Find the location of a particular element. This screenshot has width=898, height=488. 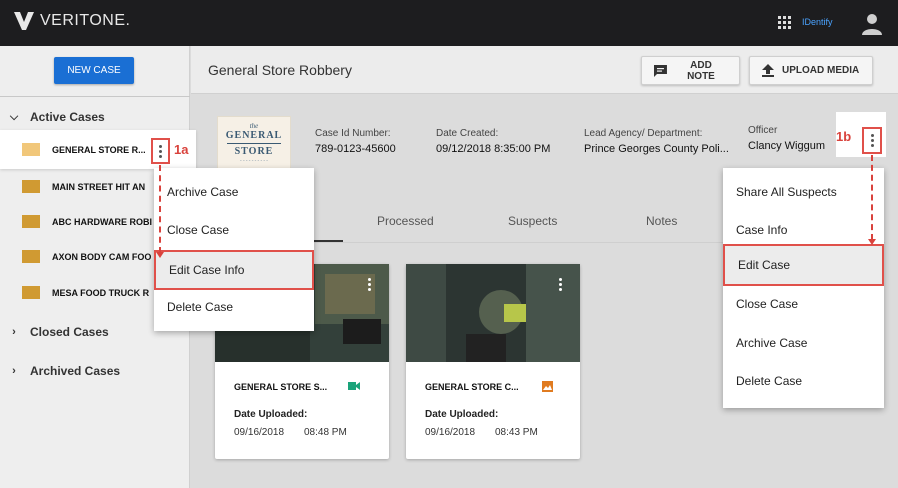

brand-logo: VERITONE. is located at coordinates (72, 21).